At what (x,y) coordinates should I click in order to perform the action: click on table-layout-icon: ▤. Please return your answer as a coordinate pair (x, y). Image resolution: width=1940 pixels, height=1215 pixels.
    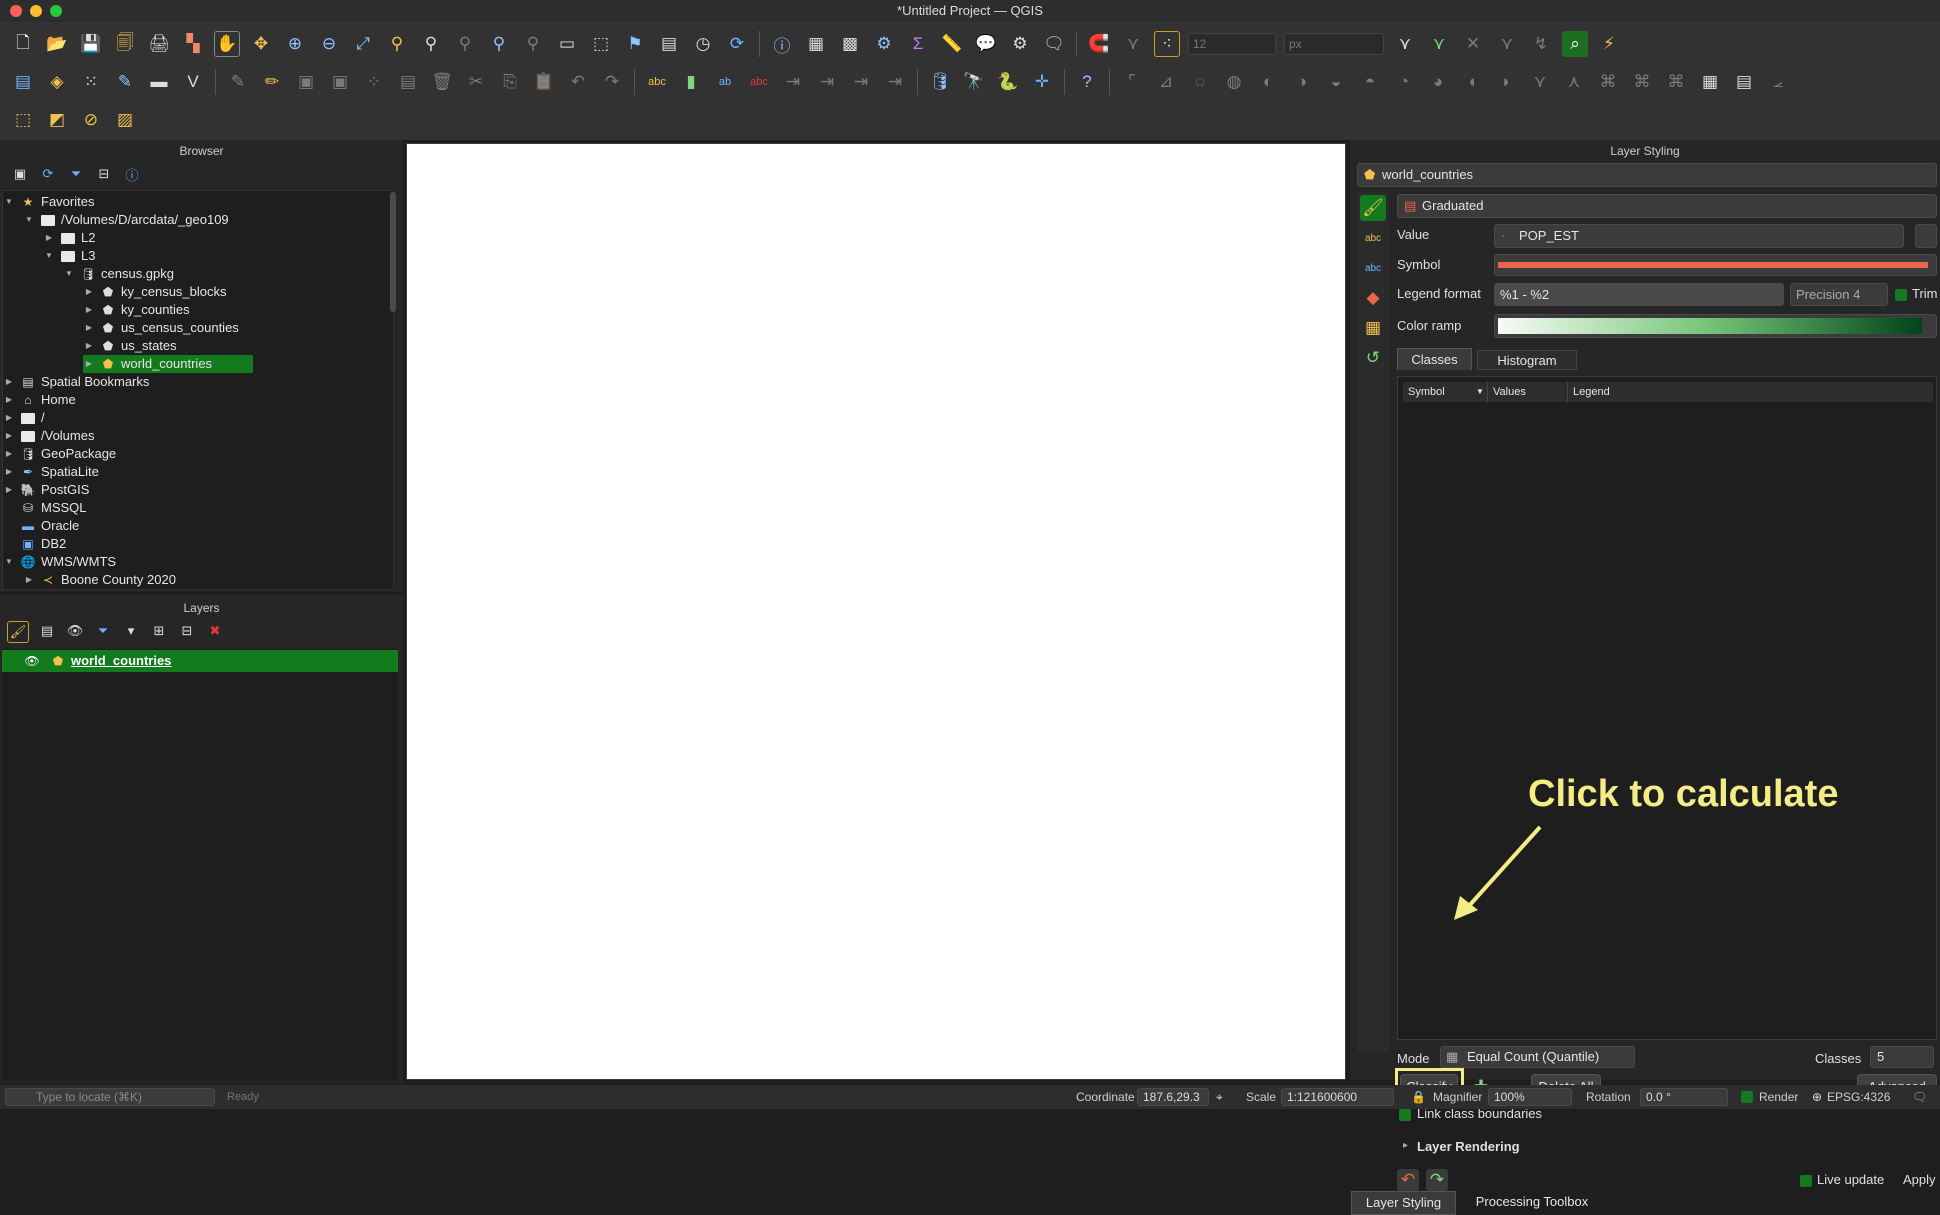
    Looking at the image, I should click on (1744, 82).